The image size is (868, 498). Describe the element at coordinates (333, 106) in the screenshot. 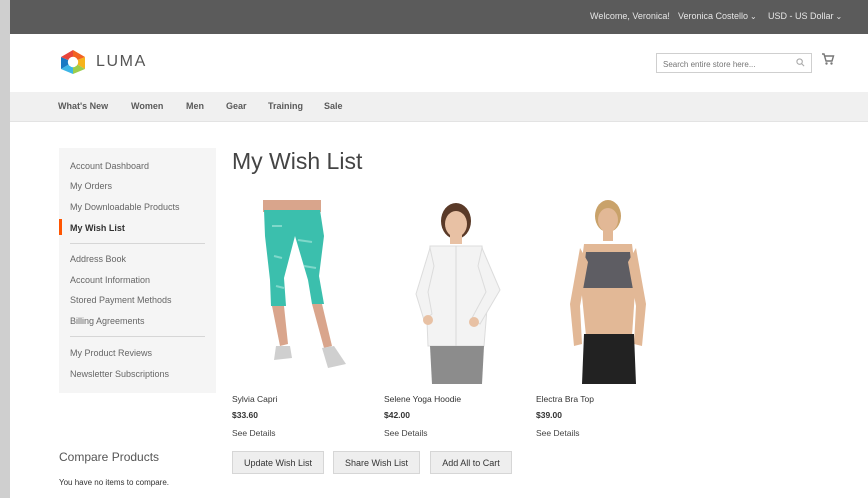

I see `nav-item-sale: Sale` at that location.